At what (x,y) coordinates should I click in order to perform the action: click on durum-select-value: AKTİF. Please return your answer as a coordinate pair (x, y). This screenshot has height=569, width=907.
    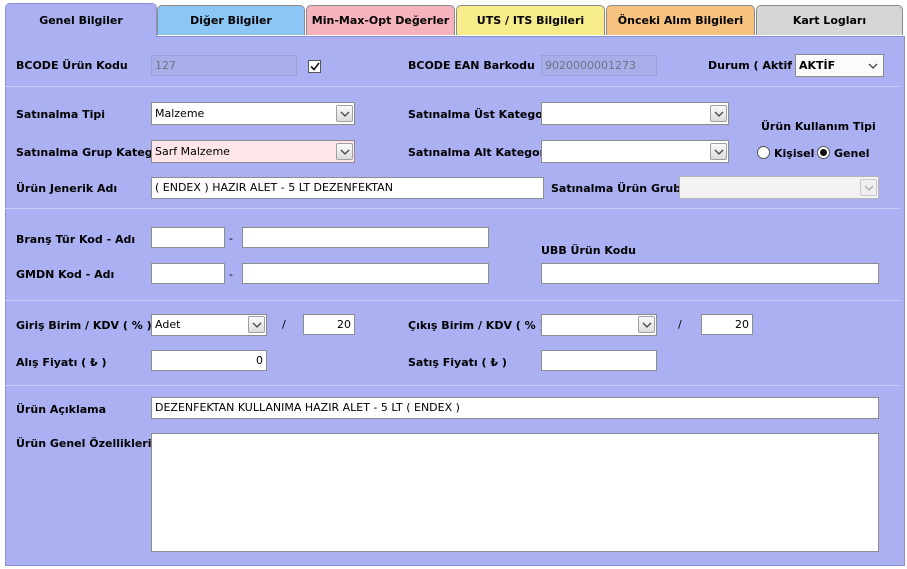
    Looking at the image, I should click on (817, 65).